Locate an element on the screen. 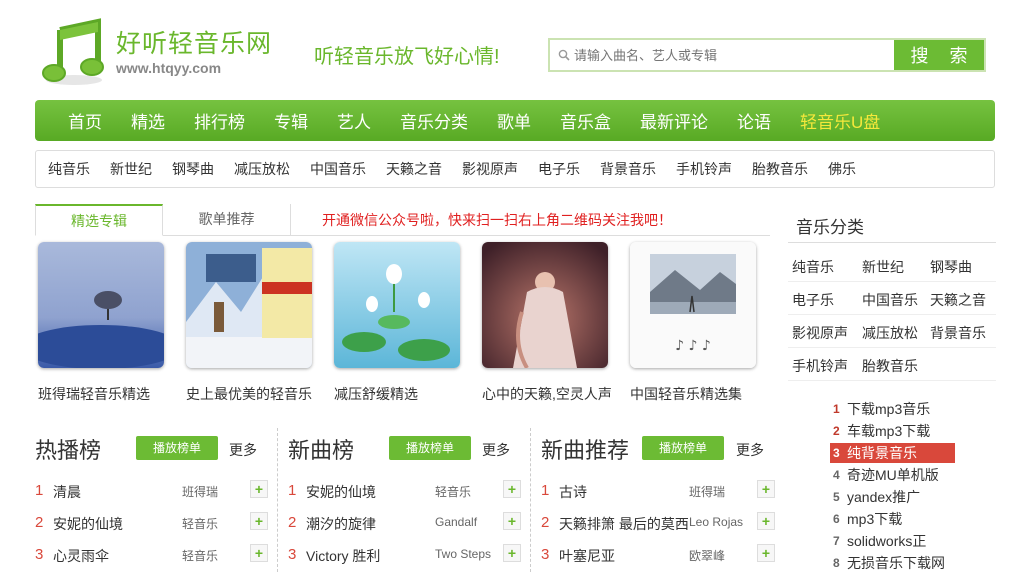  sub-nav-item: 减压放松 is located at coordinates (262, 169).